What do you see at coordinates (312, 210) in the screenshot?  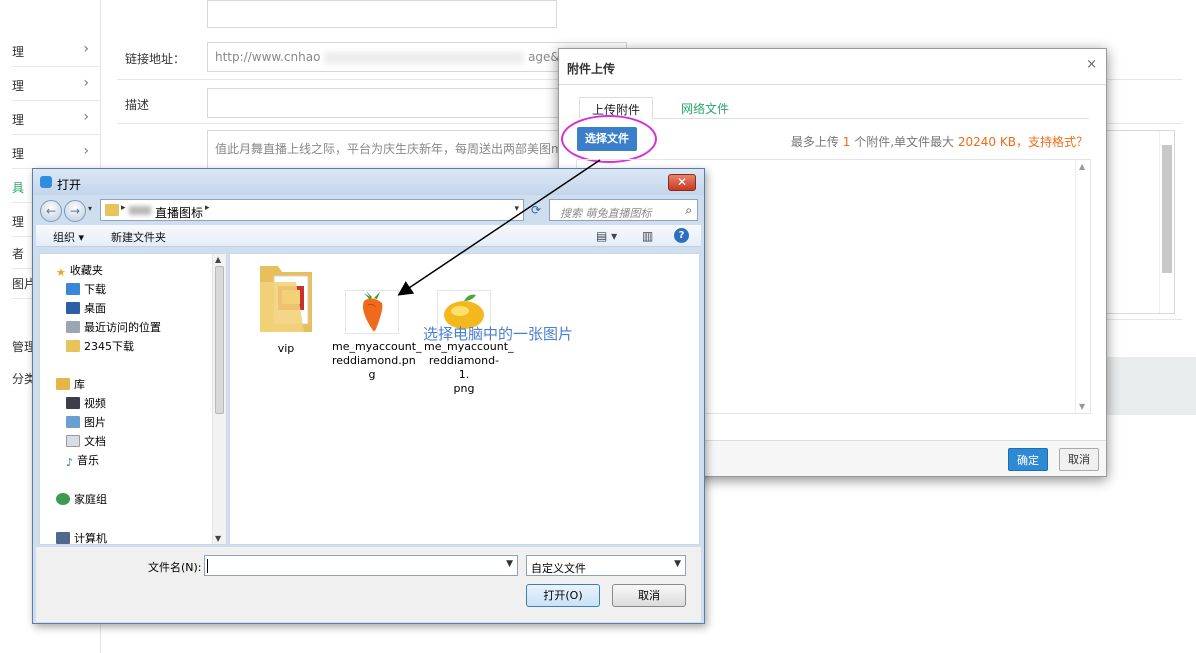 I see `address-bar: ▸ 直播图标 ▸ ▾` at bounding box center [312, 210].